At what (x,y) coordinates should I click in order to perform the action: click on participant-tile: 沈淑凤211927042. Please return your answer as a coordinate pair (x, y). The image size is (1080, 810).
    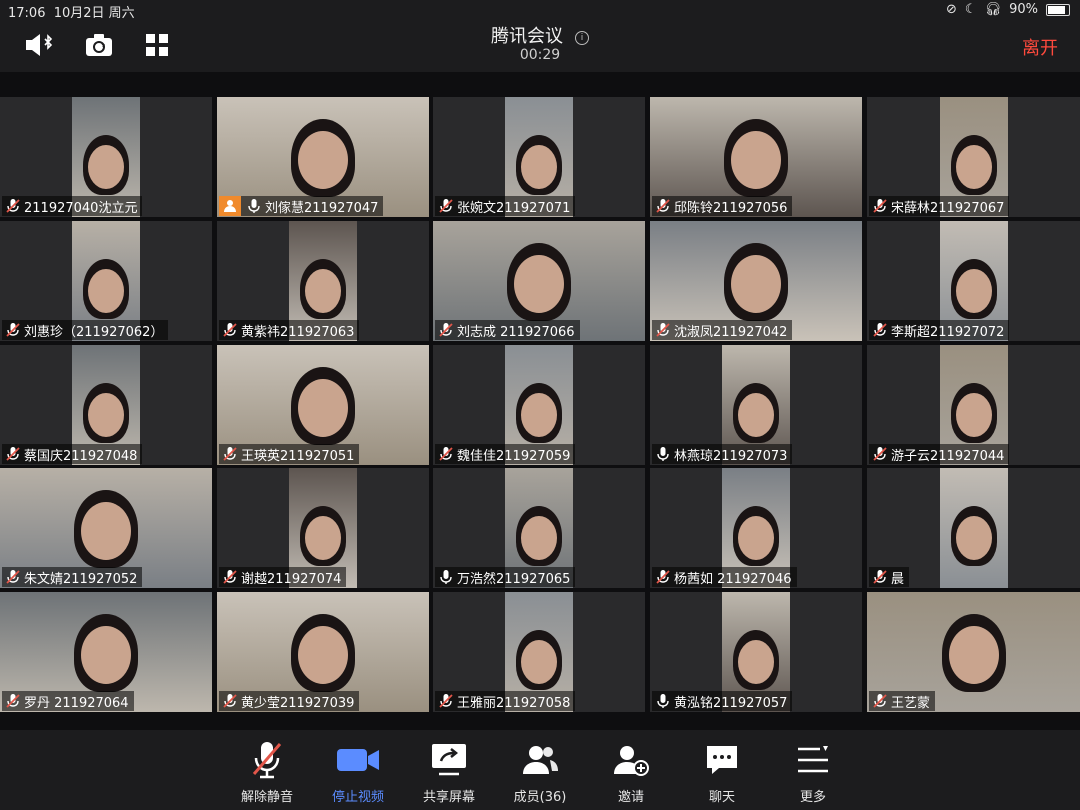
    Looking at the image, I should click on (756, 281).